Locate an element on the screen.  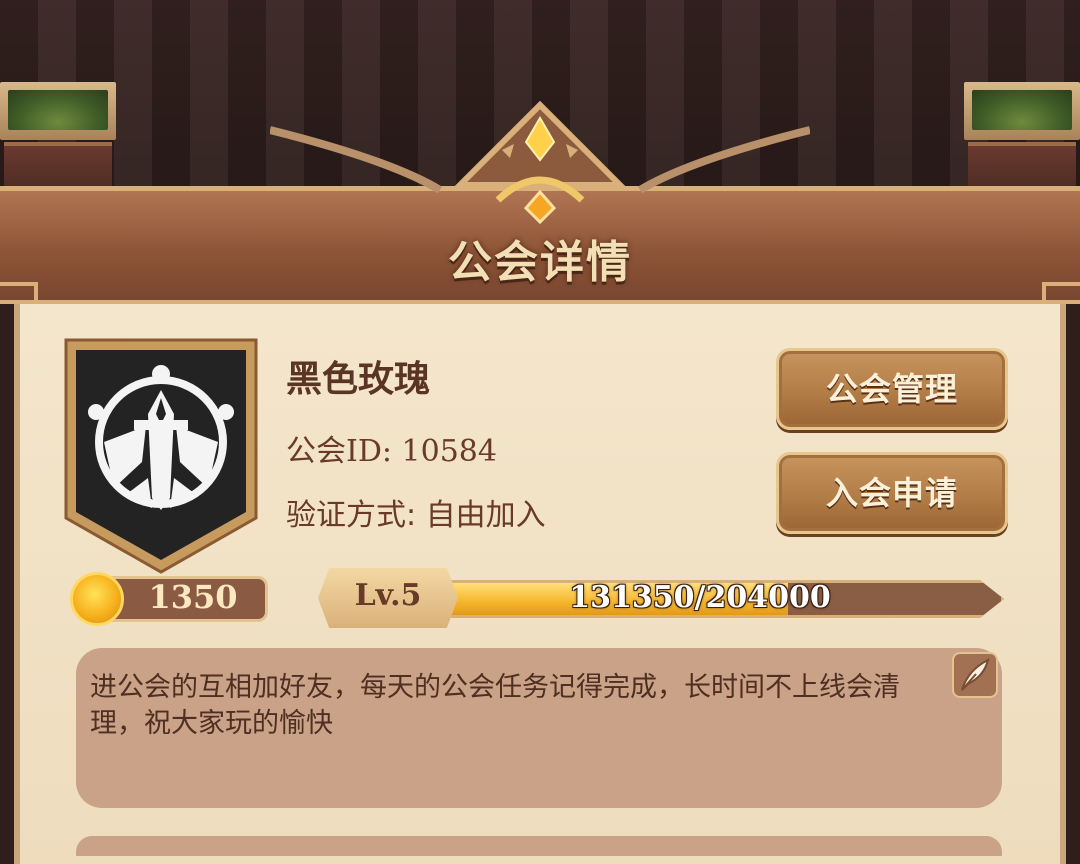
quill-edit-icon is located at coordinates (975, 674).